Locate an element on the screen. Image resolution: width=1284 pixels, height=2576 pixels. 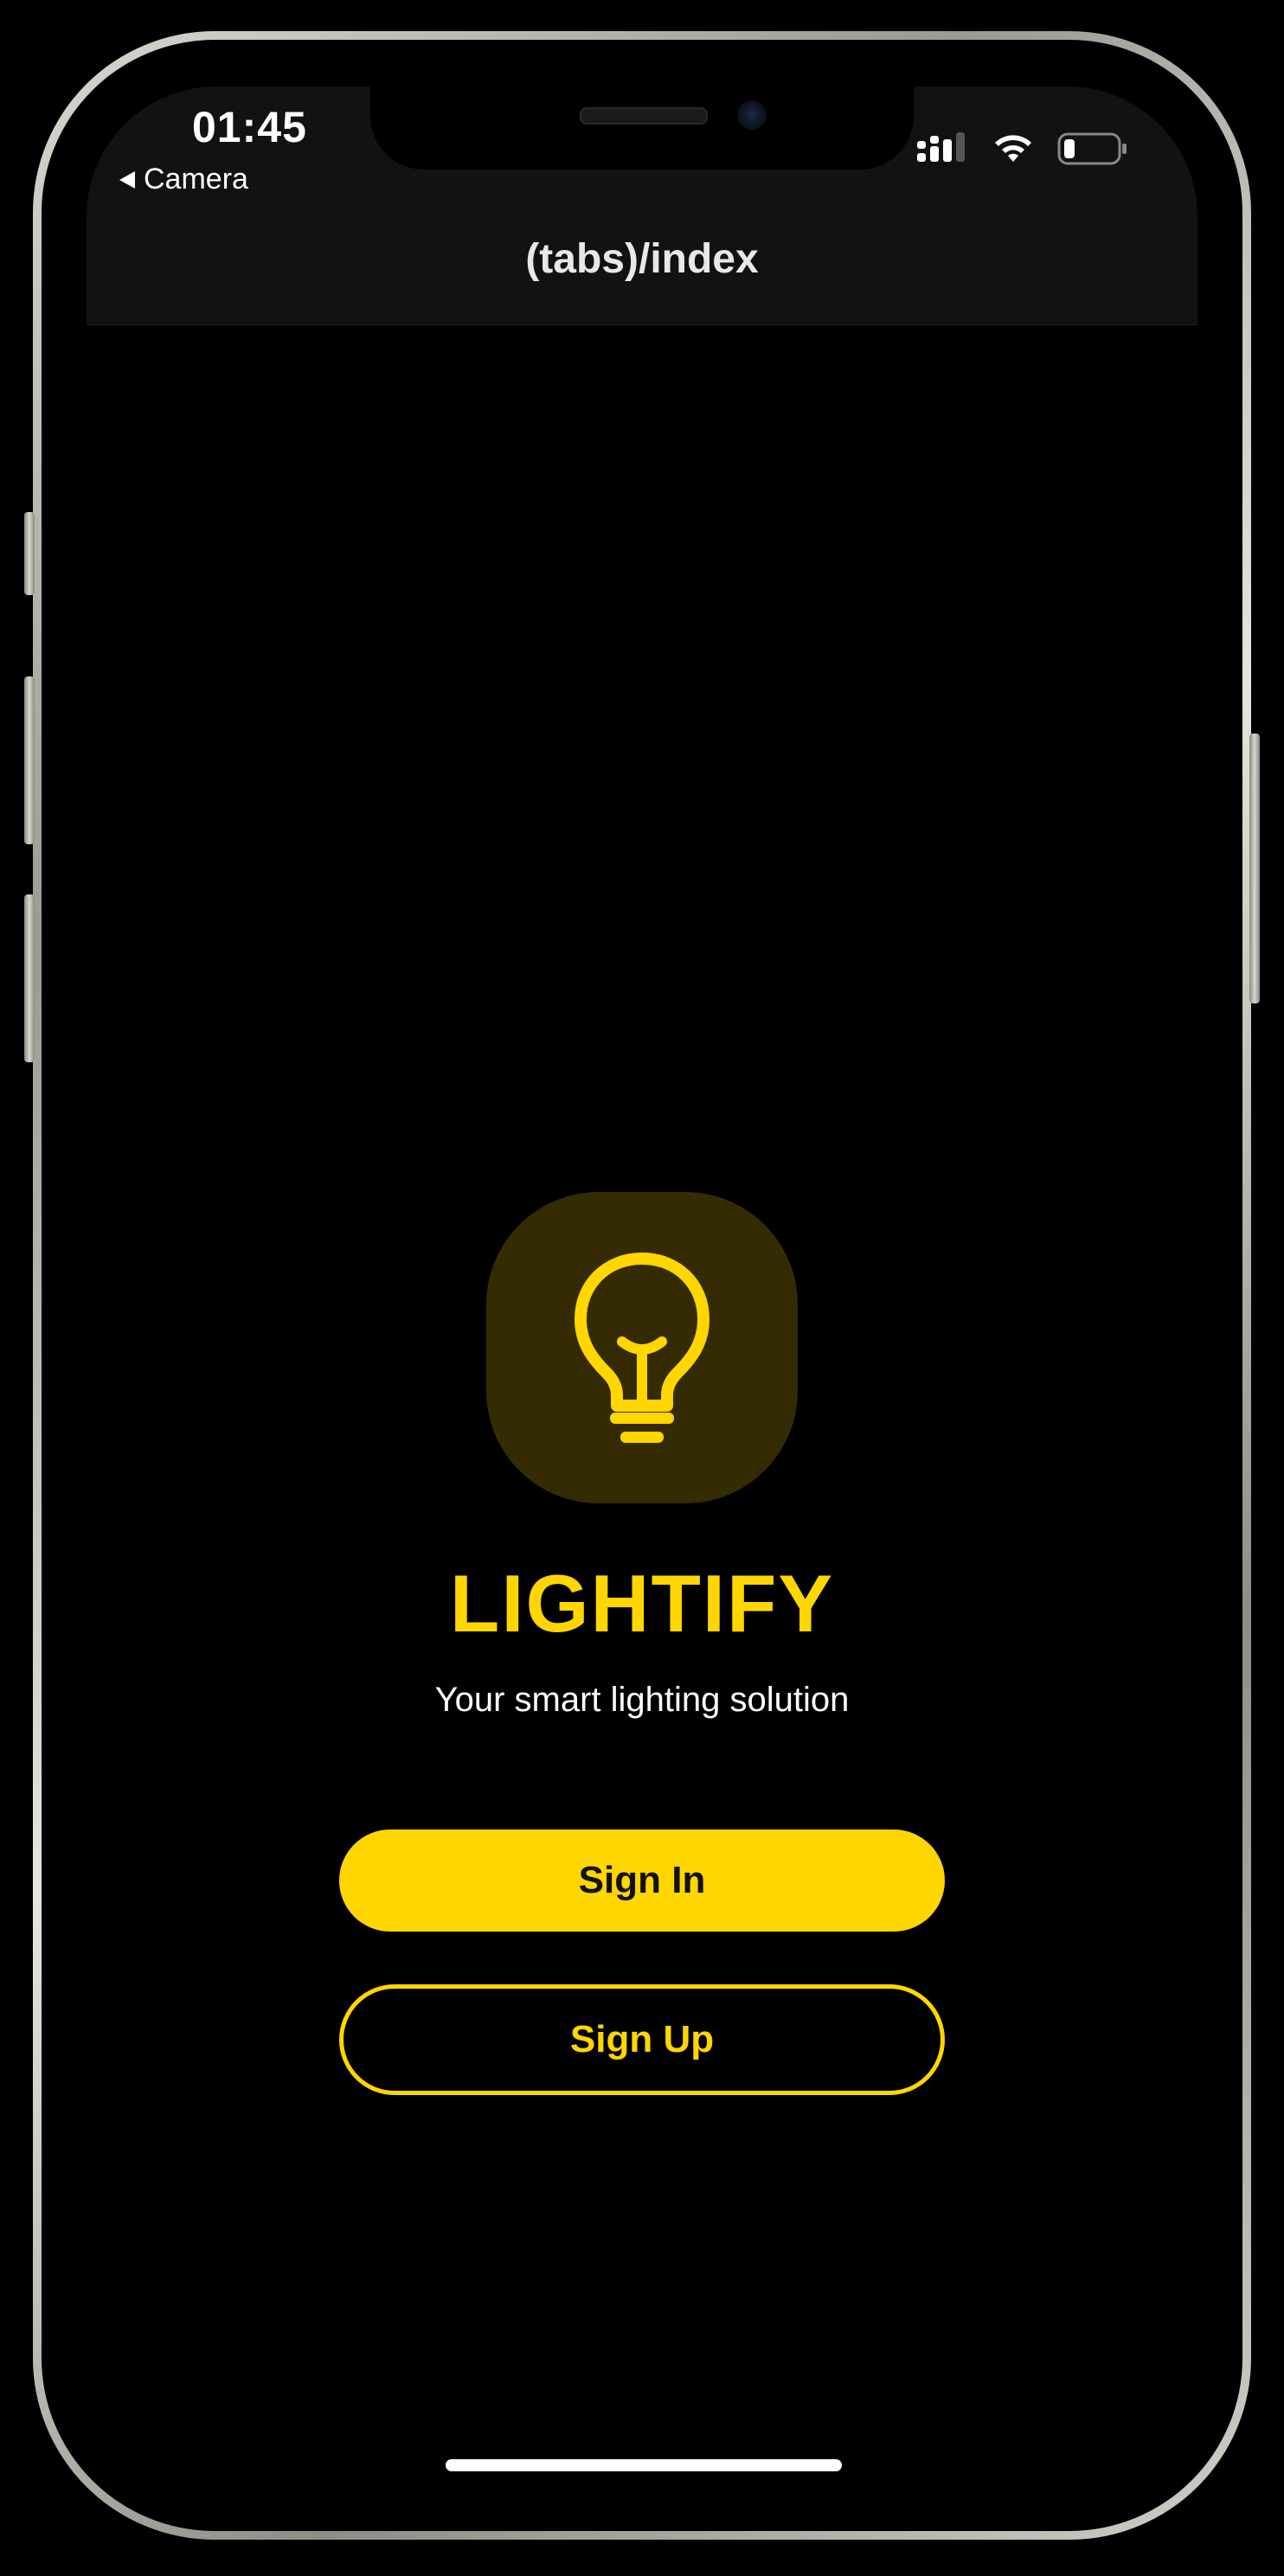
page-title: (tabs)/index is located at coordinates (642, 259).